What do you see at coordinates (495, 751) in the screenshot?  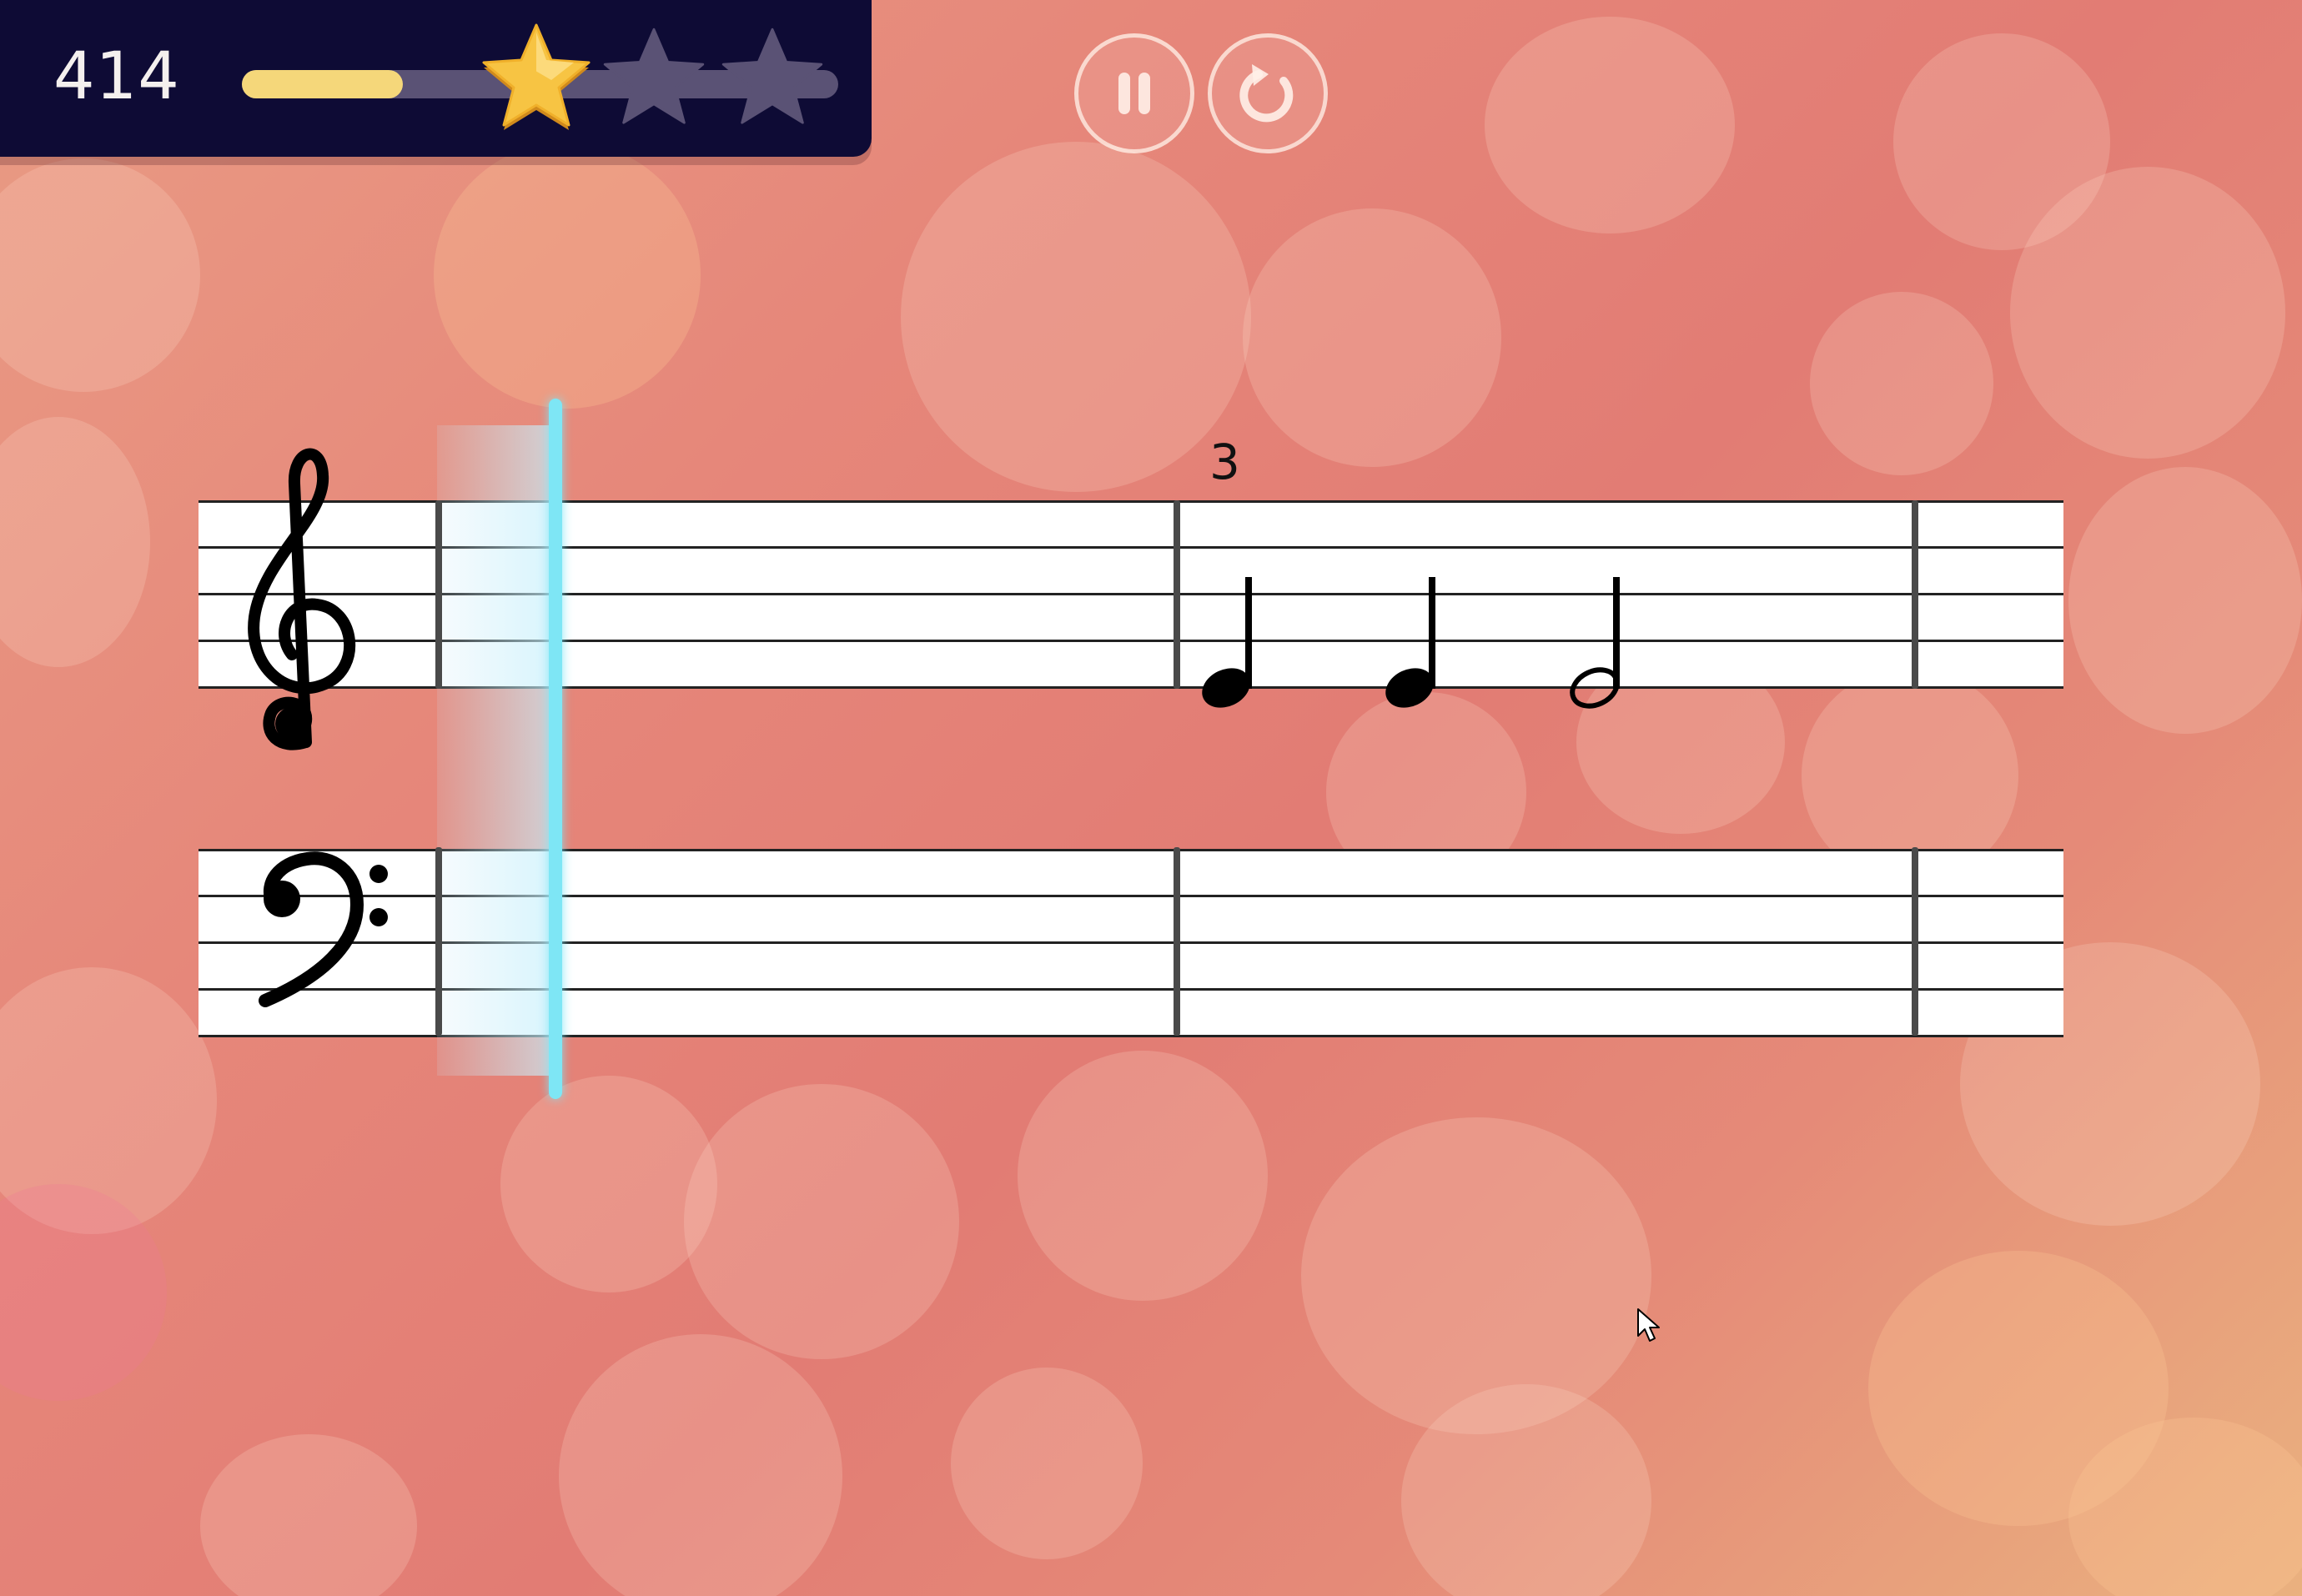 I see `play-zone-highlight` at bounding box center [495, 751].